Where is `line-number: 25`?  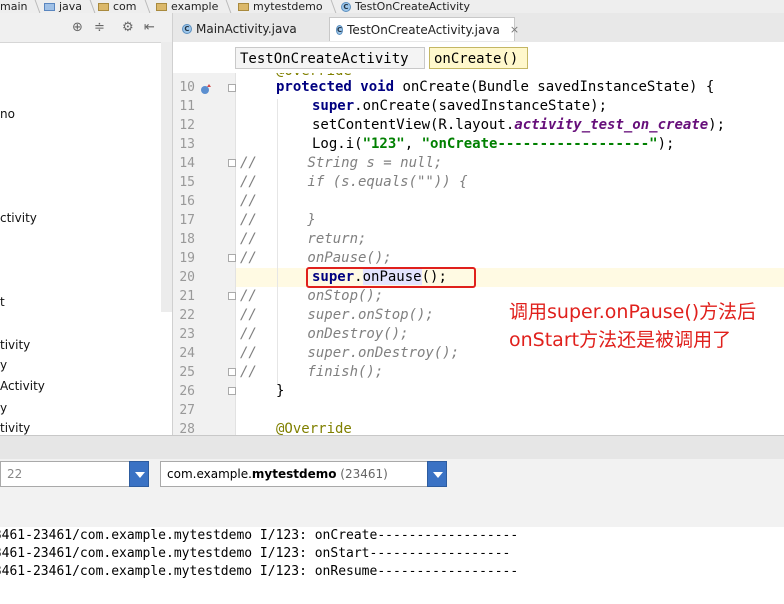
line-number: 25 is located at coordinates (187, 372).